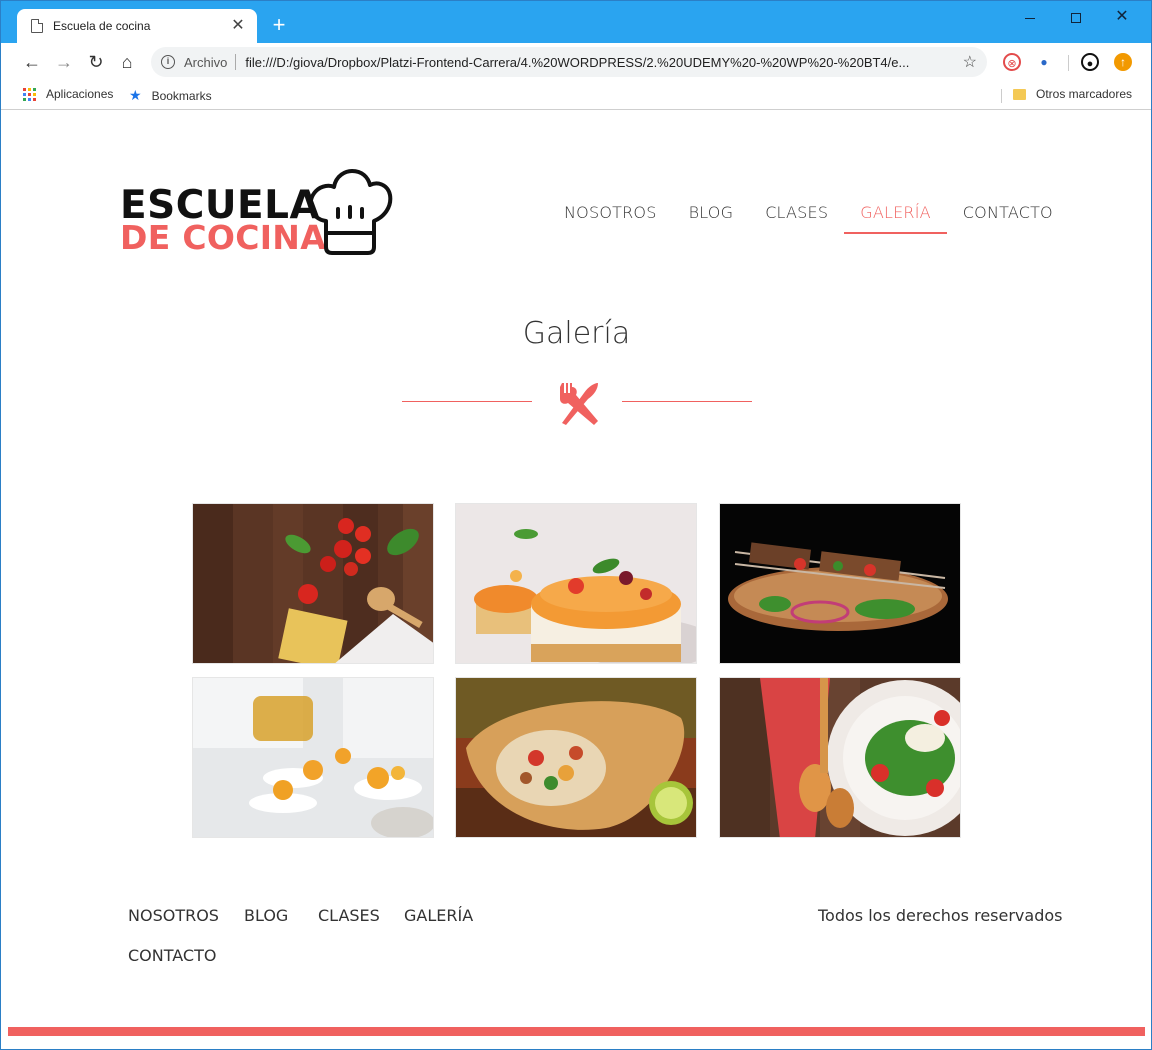  I want to click on cutlery-icon, so click(579, 404).